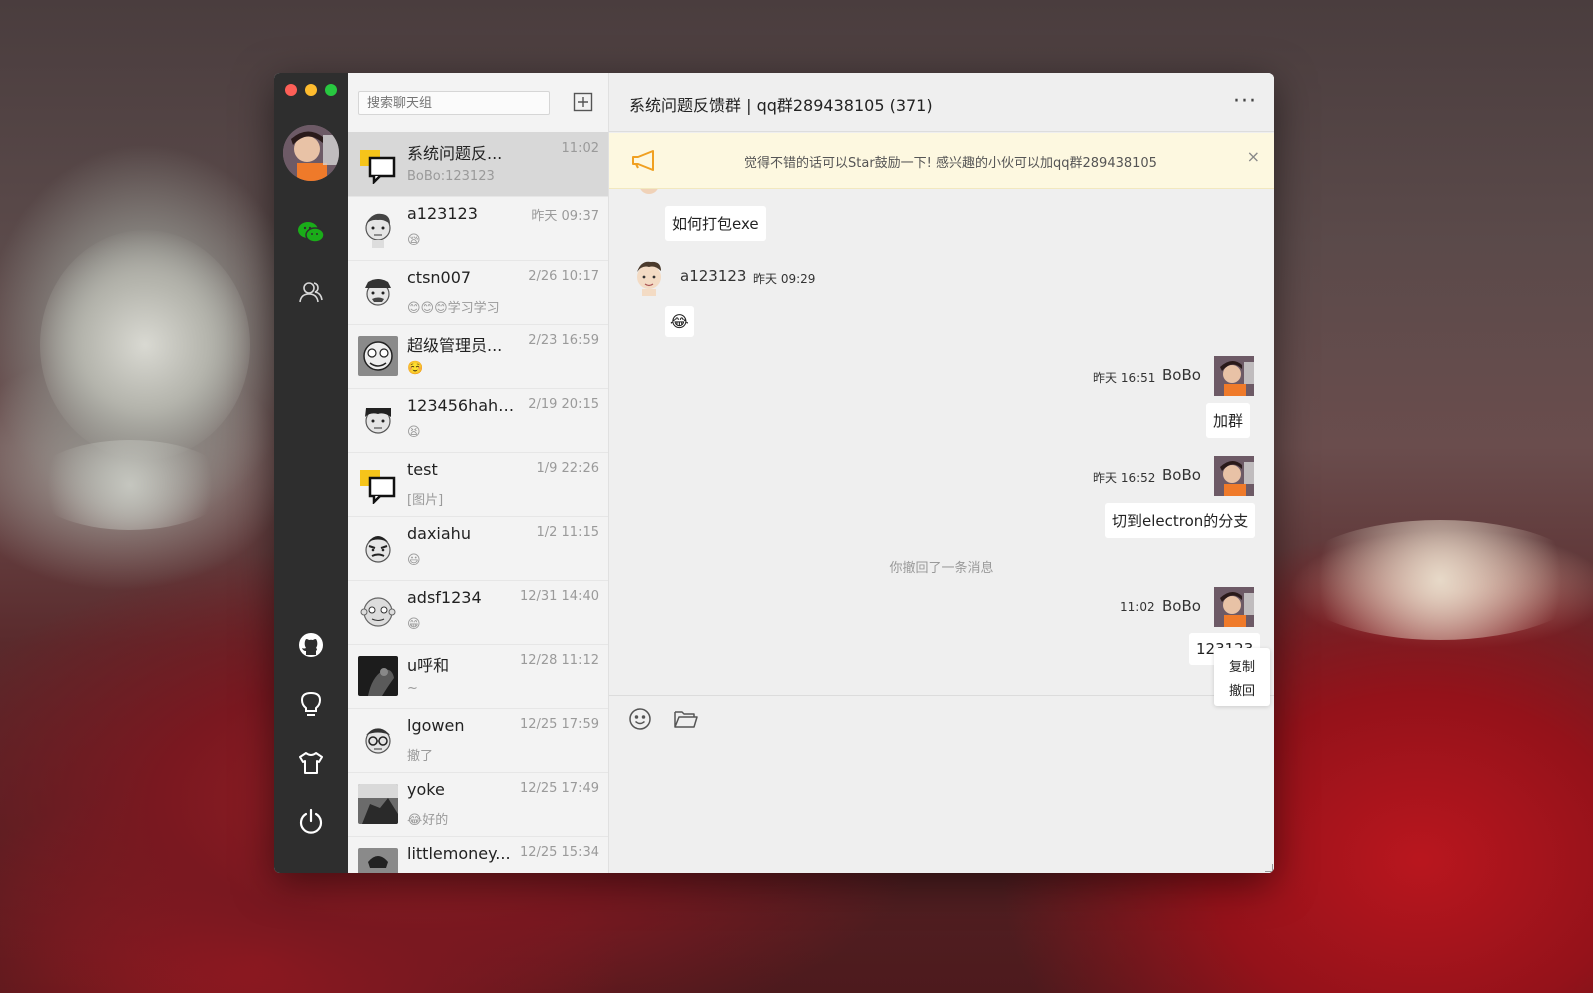  What do you see at coordinates (478, 164) in the screenshot?
I see `conversation-item: 系统问题反... 11:02 BoBo:123123` at bounding box center [478, 164].